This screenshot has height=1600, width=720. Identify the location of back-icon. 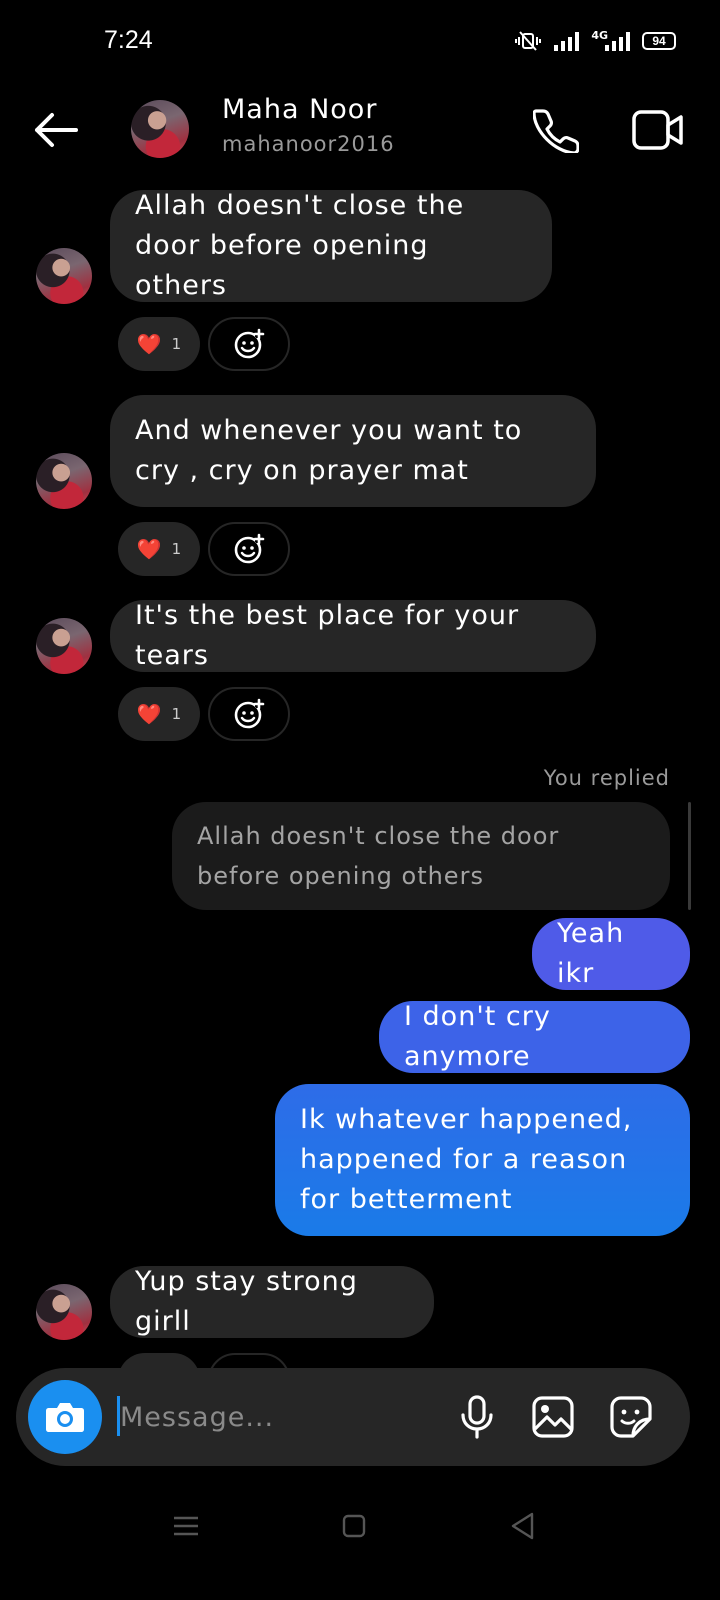
(522, 1526).